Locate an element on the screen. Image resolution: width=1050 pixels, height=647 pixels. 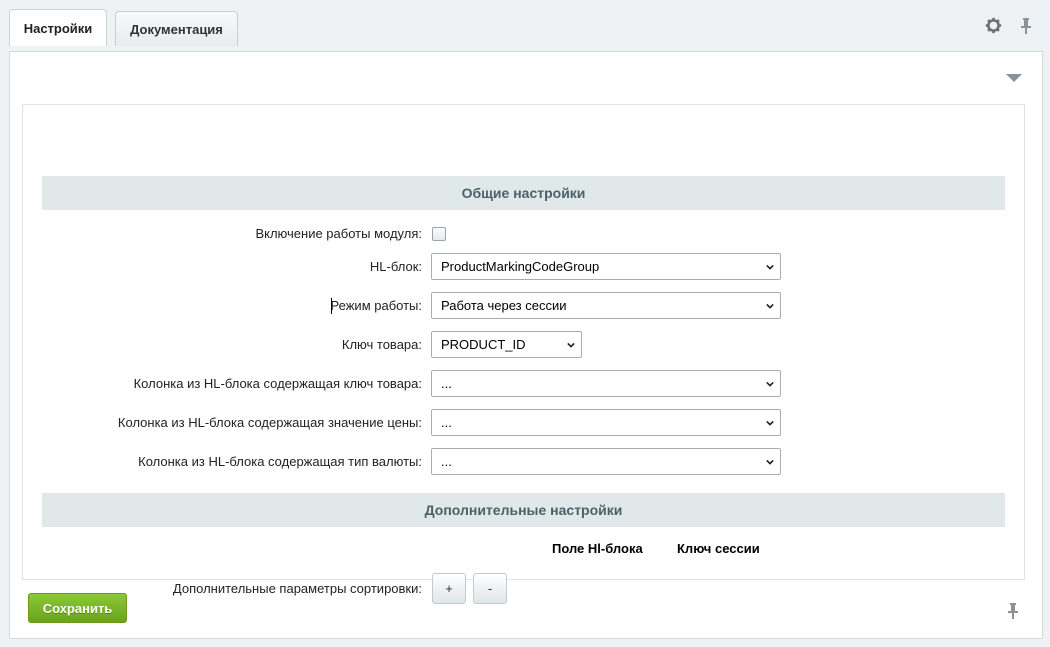
module-enable-label: Включение работы модуля: is located at coordinates (338, 233).